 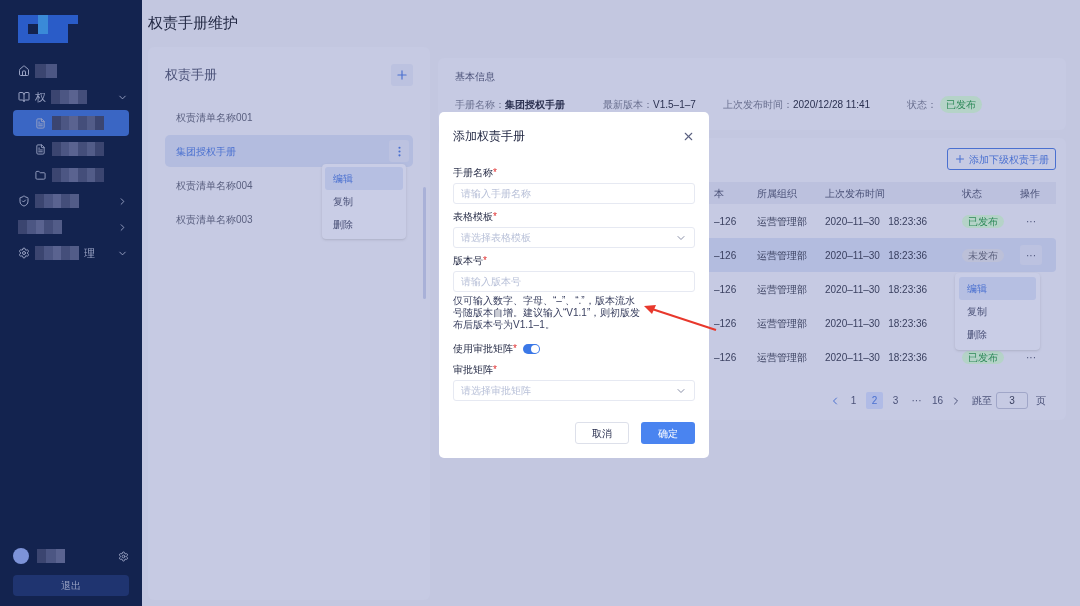 What do you see at coordinates (535, 105) in the screenshot?
I see `field-value: 集团授权手册` at bounding box center [535, 105].